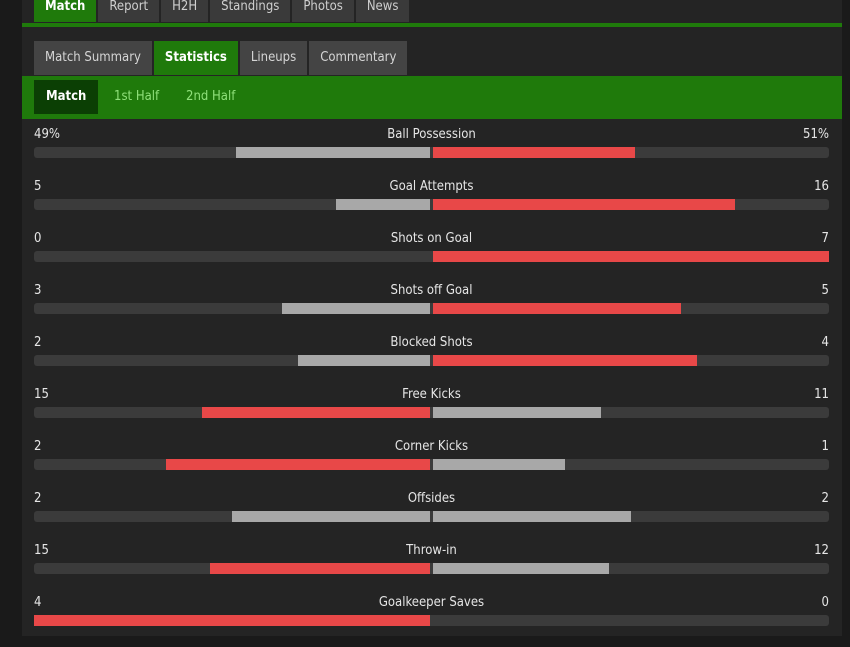  I want to click on stat-name: Offsides, so click(431, 498).